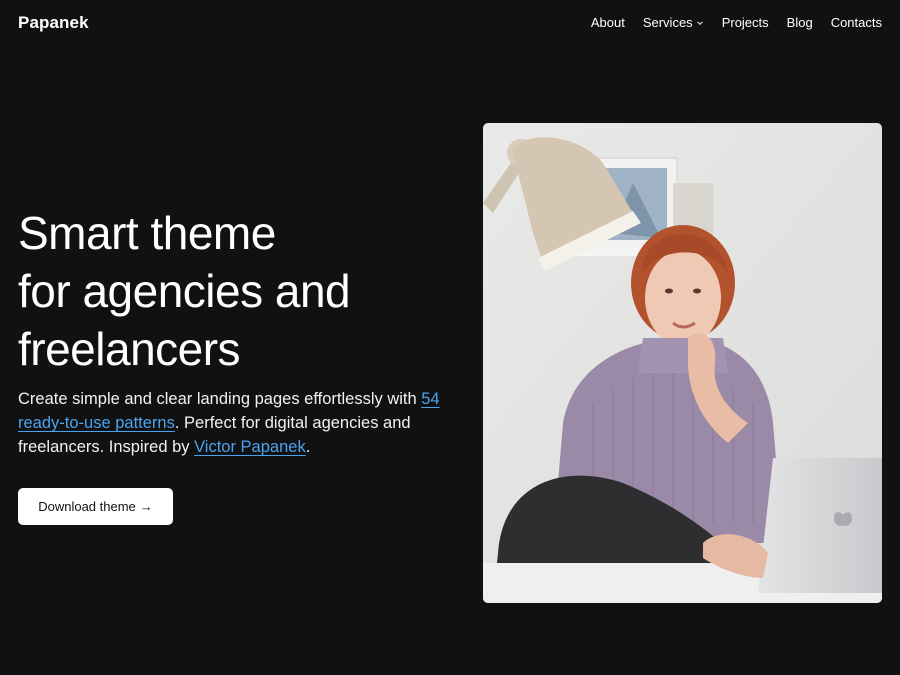 This screenshot has height=675, width=900. I want to click on hero-title-line: for agencies and, so click(184, 291).